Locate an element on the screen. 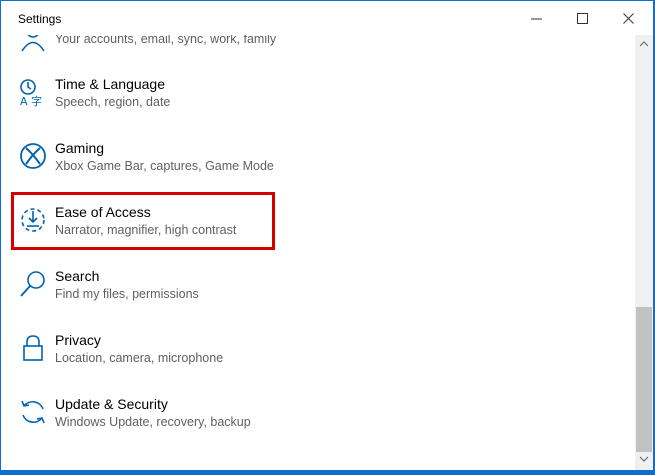  category-description: Speech, region, date is located at coordinates (113, 102).